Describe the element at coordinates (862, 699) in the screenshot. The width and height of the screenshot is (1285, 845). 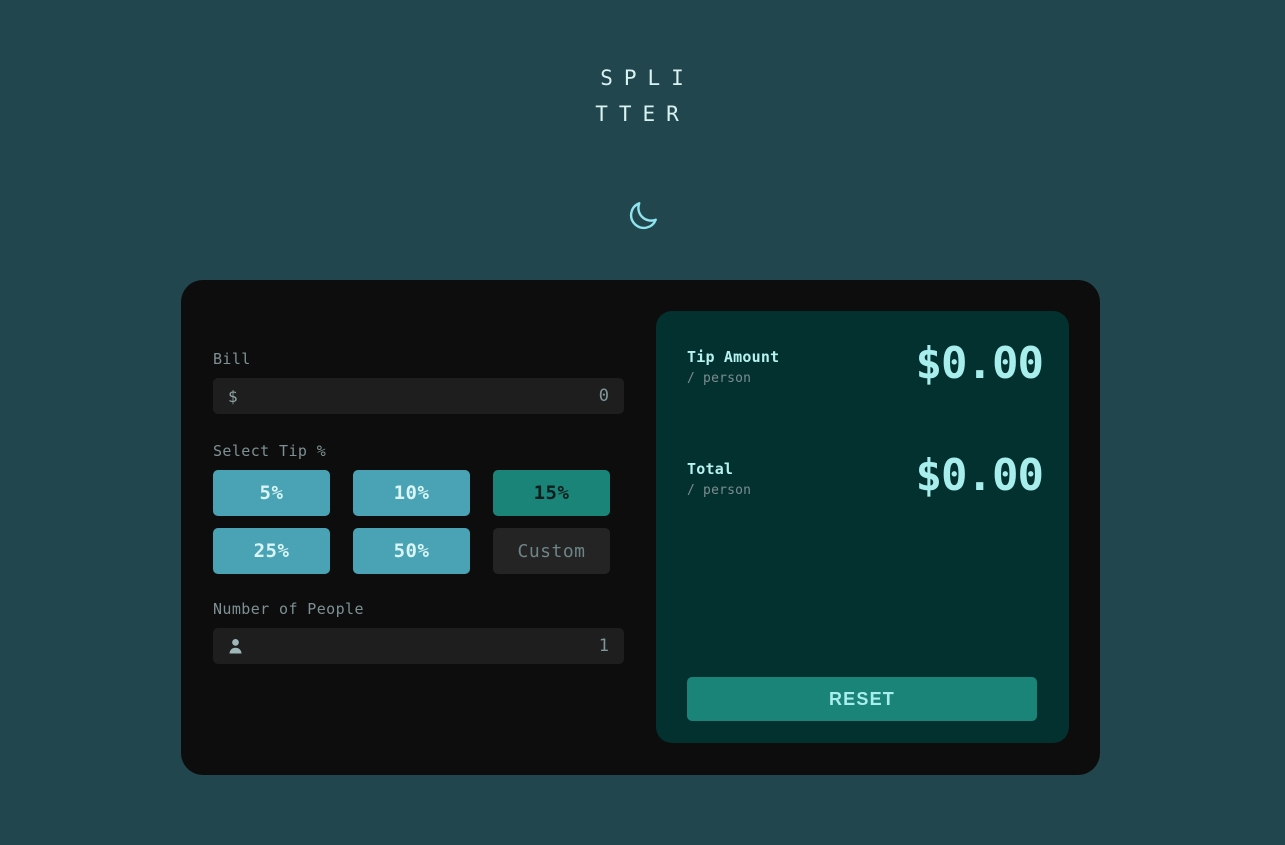
I see `reset-button: RESET` at that location.